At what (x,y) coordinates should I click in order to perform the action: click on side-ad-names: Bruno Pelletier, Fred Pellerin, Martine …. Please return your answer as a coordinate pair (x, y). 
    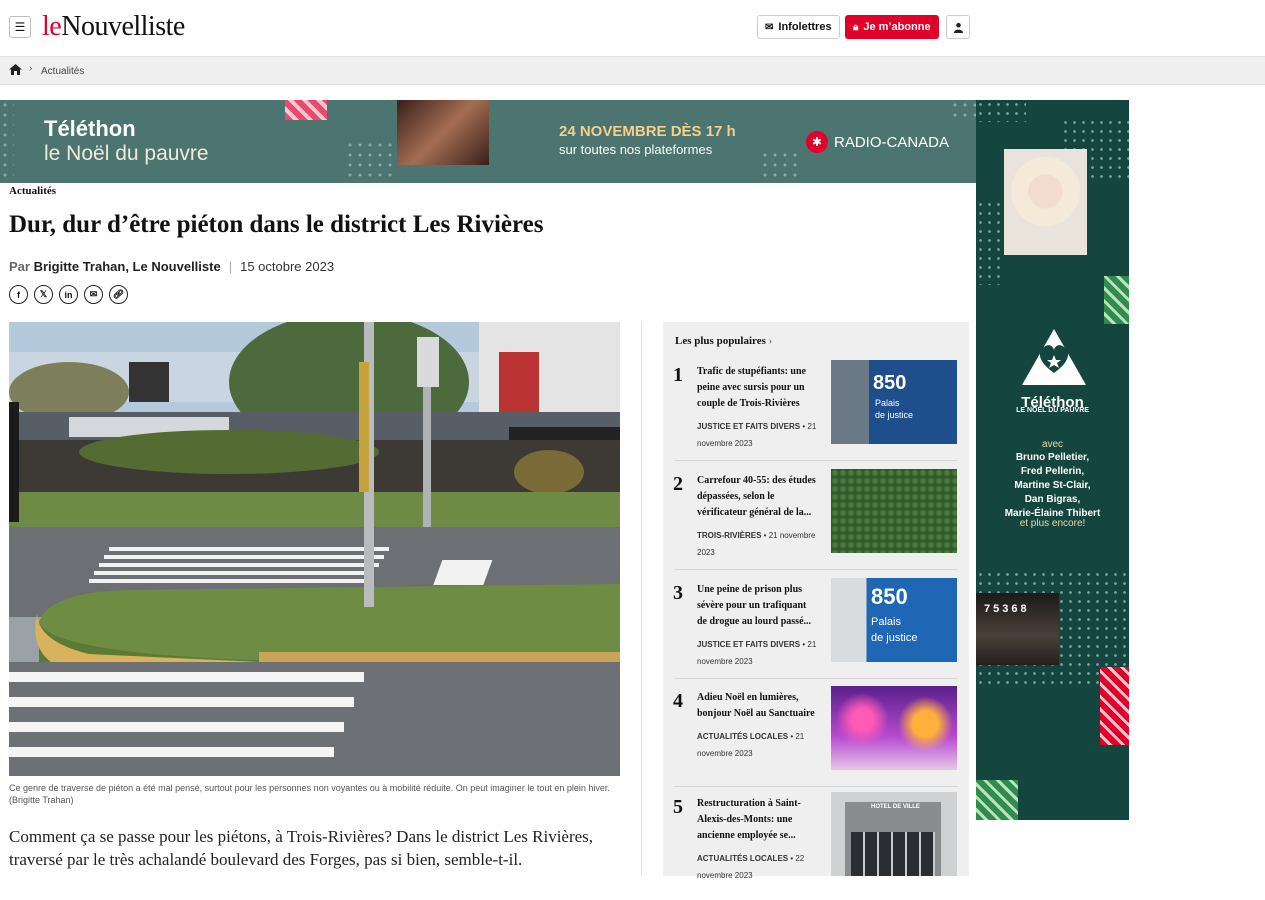
    Looking at the image, I should click on (1052, 485).